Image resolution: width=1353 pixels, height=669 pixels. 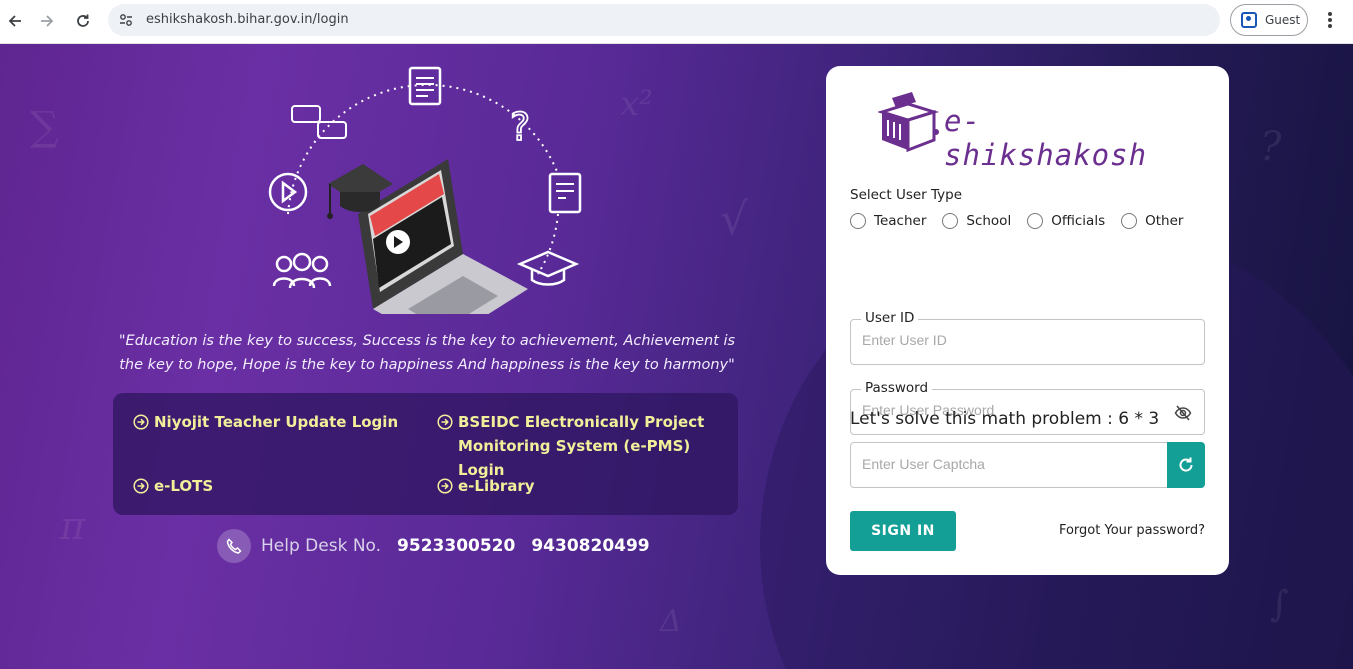 I want to click on radio-teacher: Teacher, so click(x=888, y=221).